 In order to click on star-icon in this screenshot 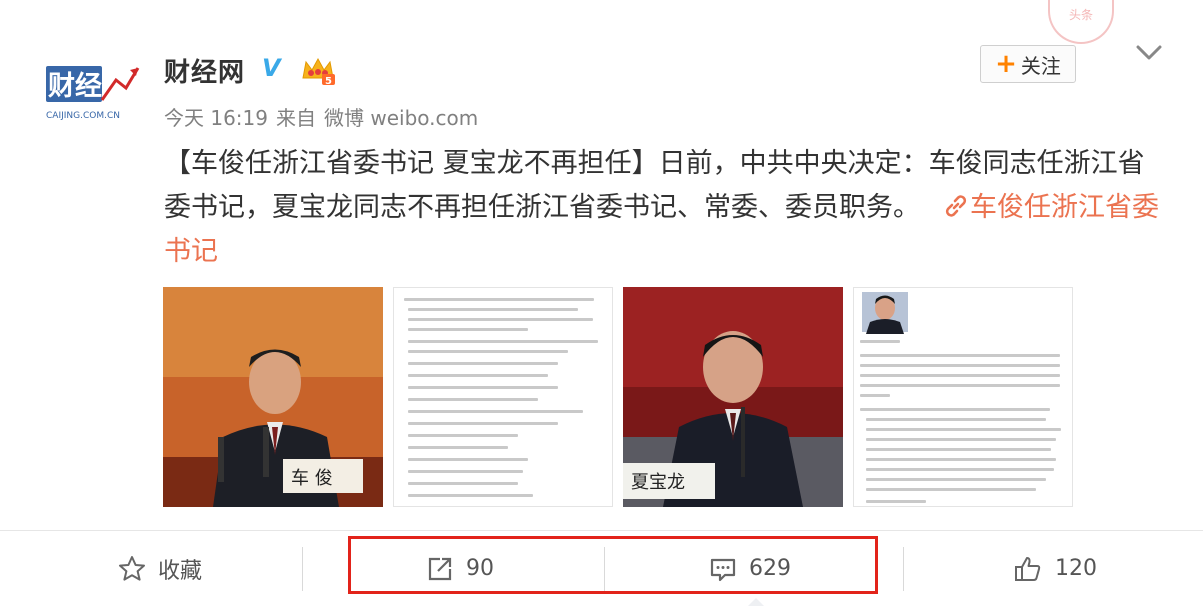, I will do `click(131, 568)`.